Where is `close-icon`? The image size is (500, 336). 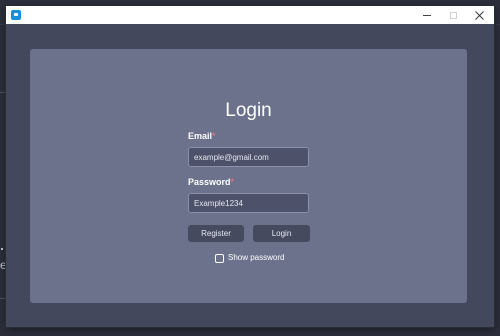
close-icon is located at coordinates (479, 15).